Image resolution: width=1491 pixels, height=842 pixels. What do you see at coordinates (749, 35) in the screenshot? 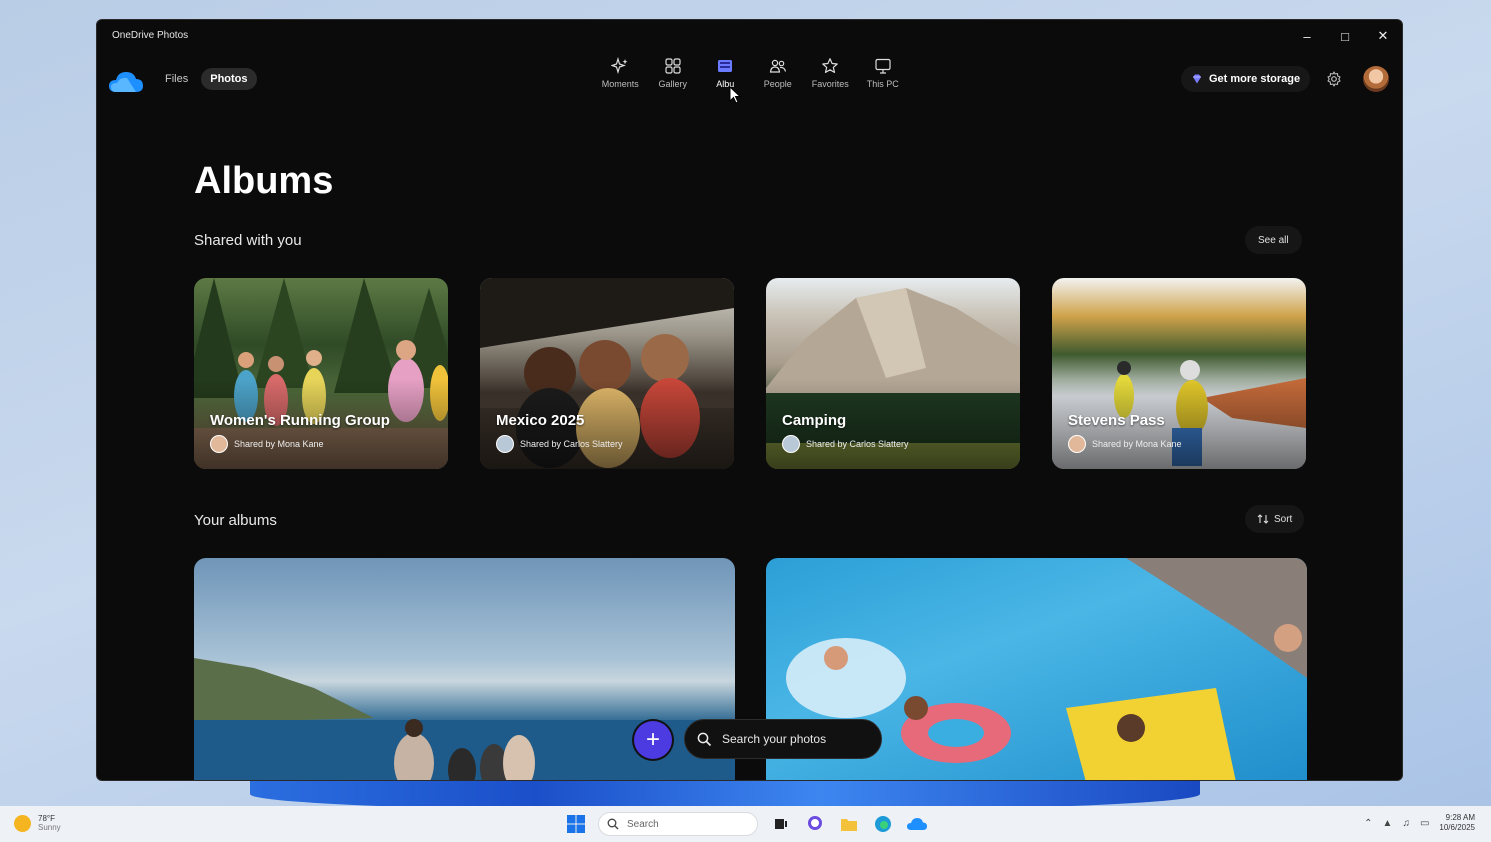
I see `title-bar: OneDrive Photos` at bounding box center [749, 35].